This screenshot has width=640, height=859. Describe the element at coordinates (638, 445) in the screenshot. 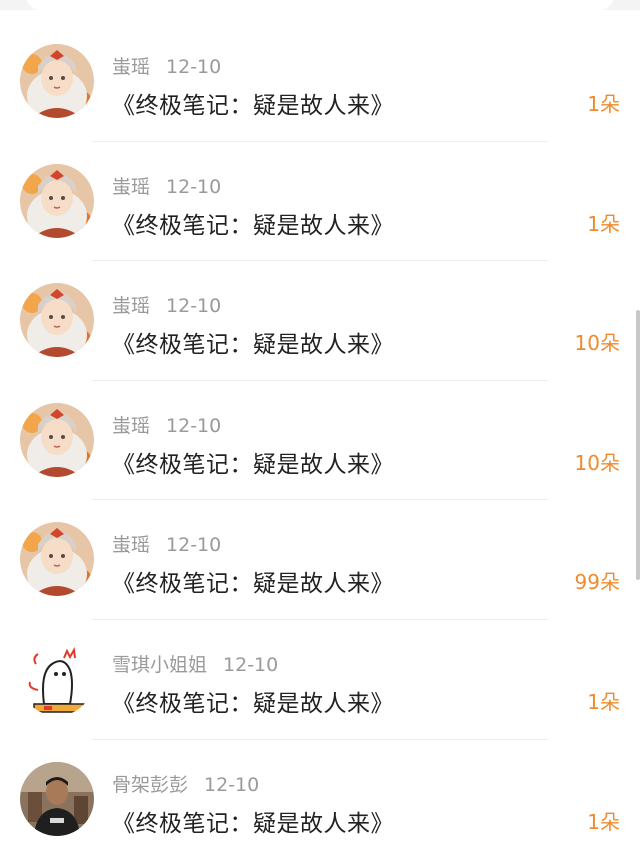

I see `scrollbar` at that location.